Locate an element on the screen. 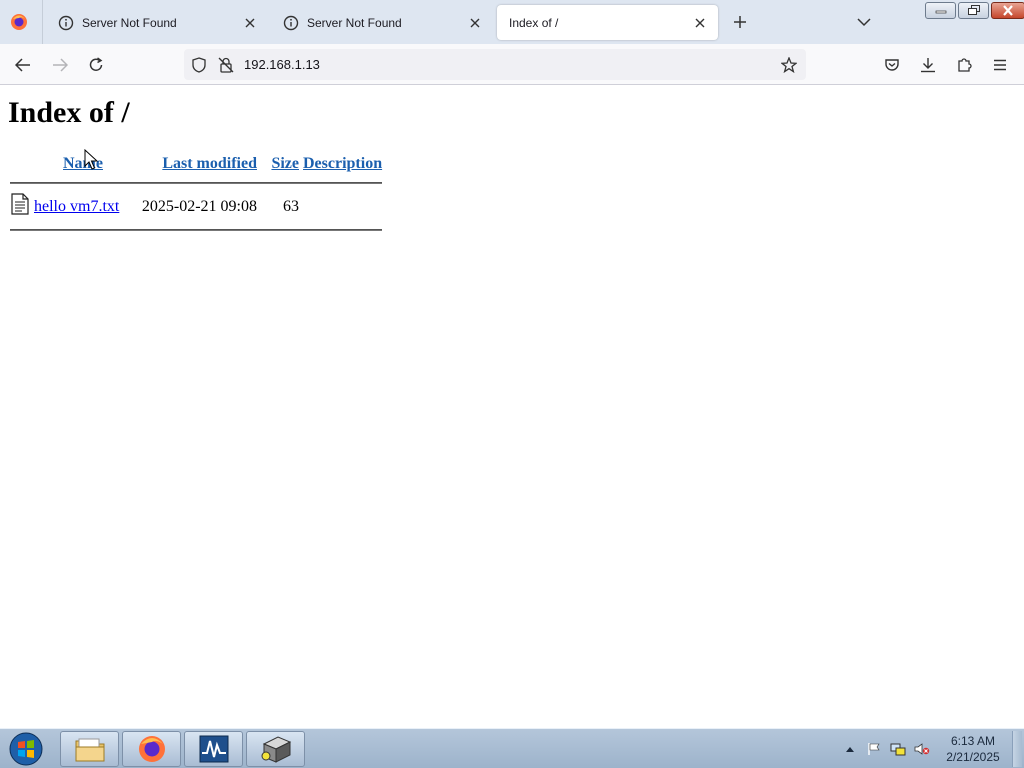  back-arrow-icon is located at coordinates (22, 65).